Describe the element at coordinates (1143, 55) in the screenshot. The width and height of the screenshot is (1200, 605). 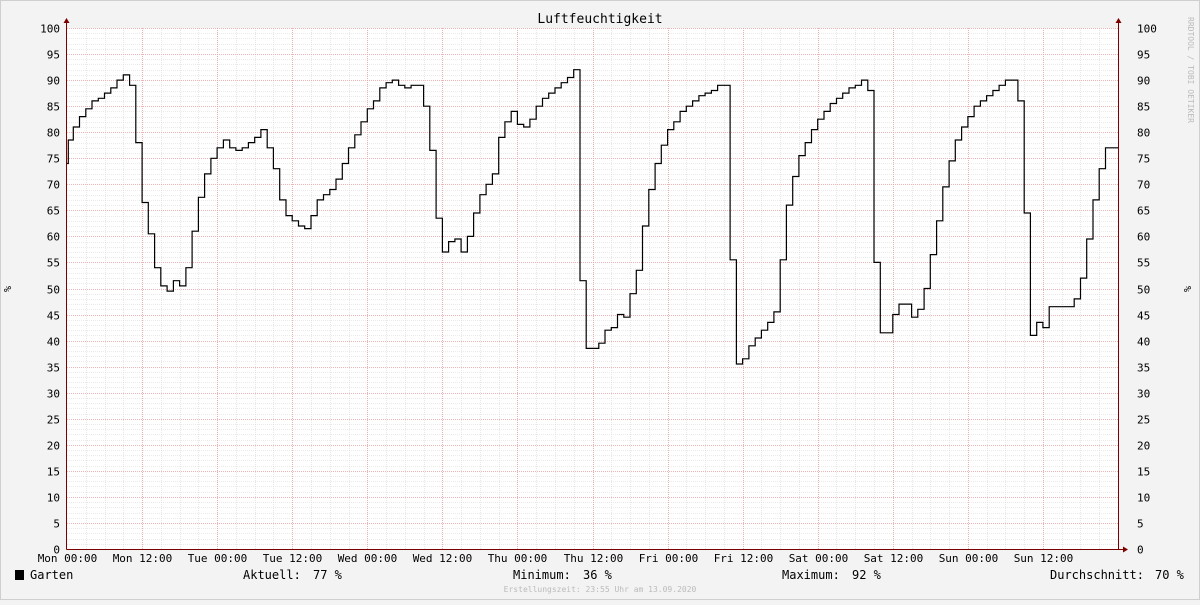
I see `y-tick-label-right: 95` at that location.